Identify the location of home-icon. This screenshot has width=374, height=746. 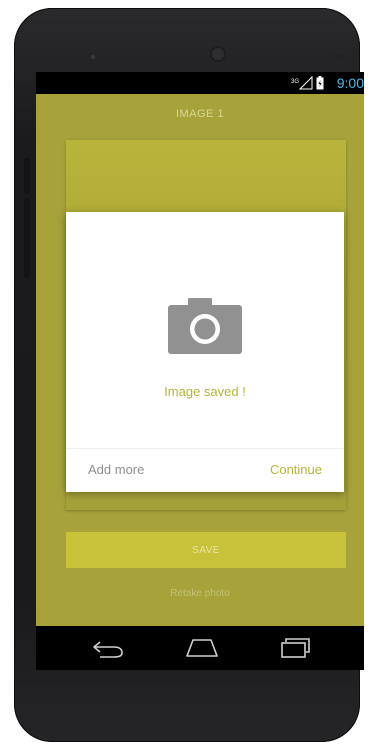
(202, 648).